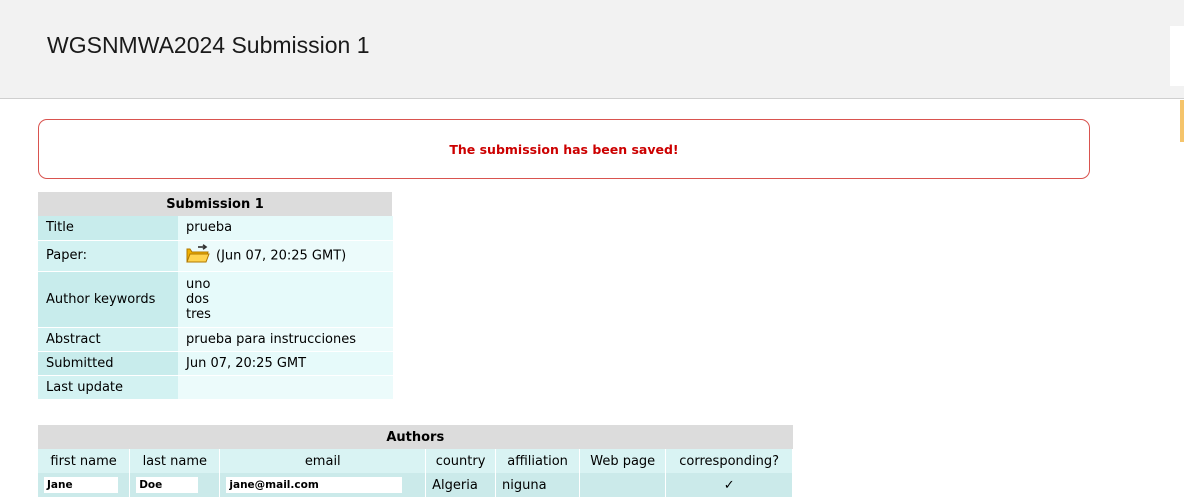 The height and width of the screenshot is (501, 1184). Describe the element at coordinates (108, 256) in the screenshot. I see `paper-label: Paper:` at that location.